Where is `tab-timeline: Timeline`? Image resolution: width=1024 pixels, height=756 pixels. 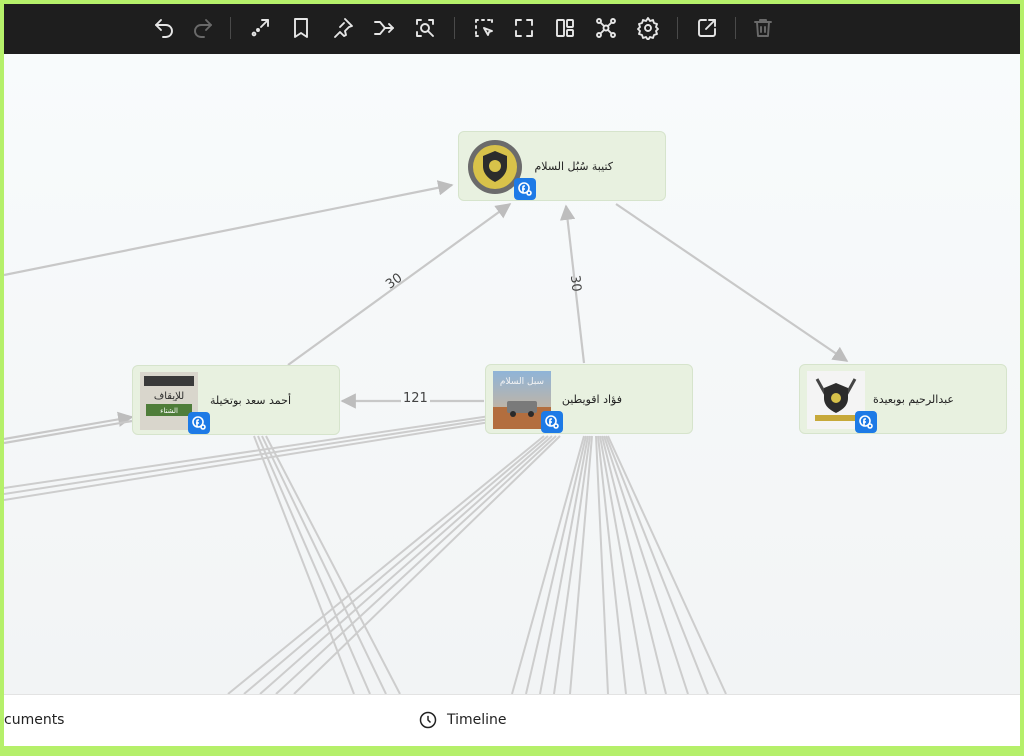 tab-timeline: Timeline is located at coordinates (462, 720).